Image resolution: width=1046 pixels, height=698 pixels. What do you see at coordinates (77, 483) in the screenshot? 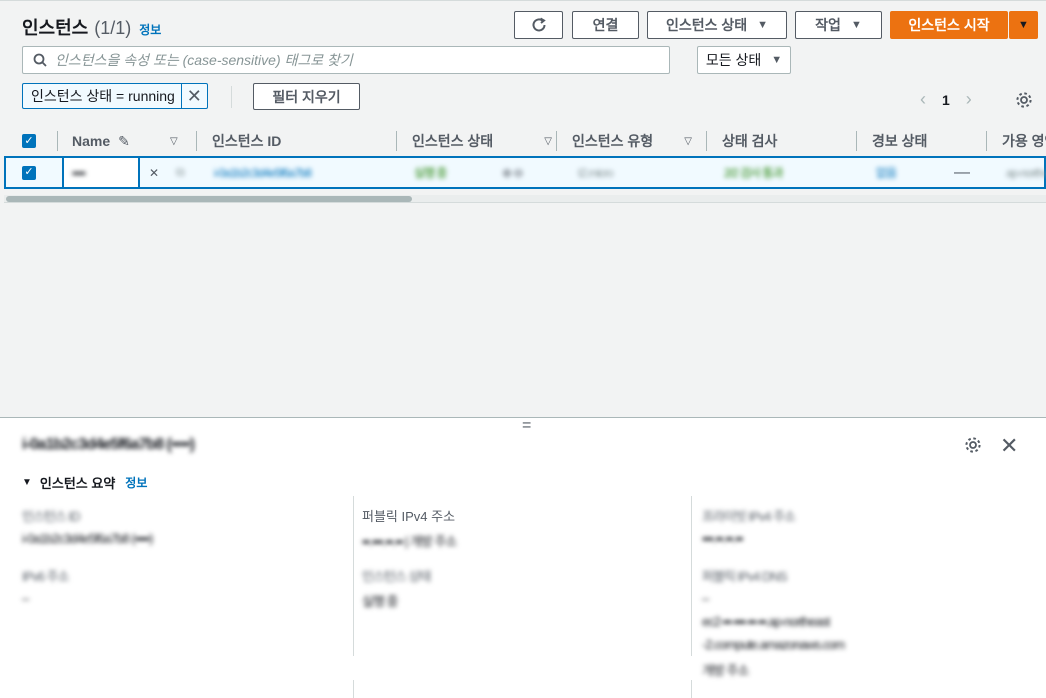
I see `section-title: 인스턴스 요약` at bounding box center [77, 483].